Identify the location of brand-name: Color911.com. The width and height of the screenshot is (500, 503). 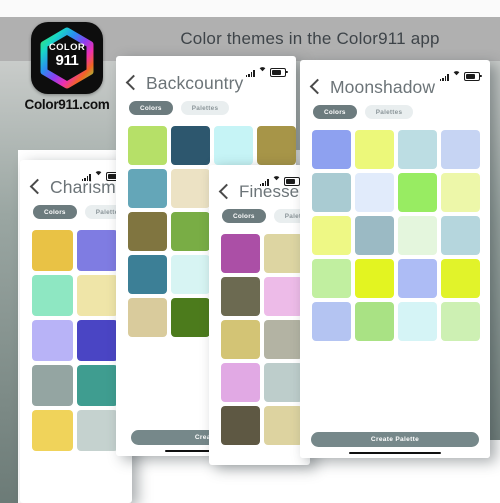
(67, 104).